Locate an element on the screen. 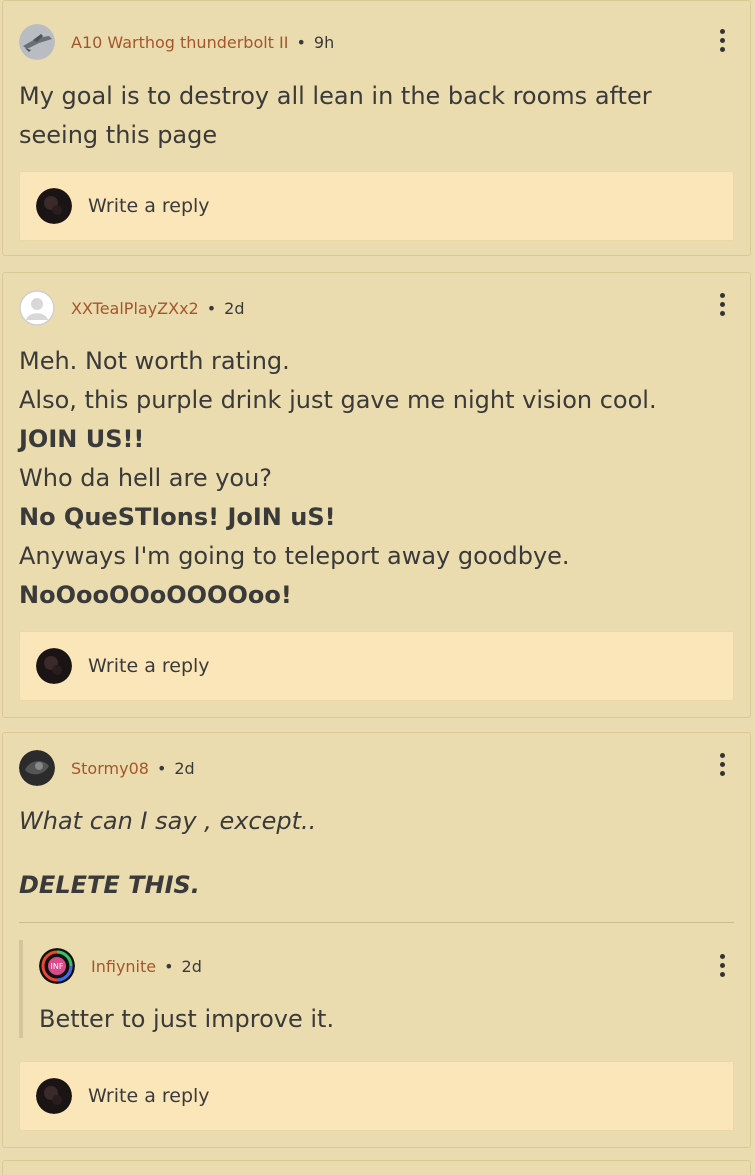  comment-header: XXTealPlayZXx2 • 2d is located at coordinates (132, 308).